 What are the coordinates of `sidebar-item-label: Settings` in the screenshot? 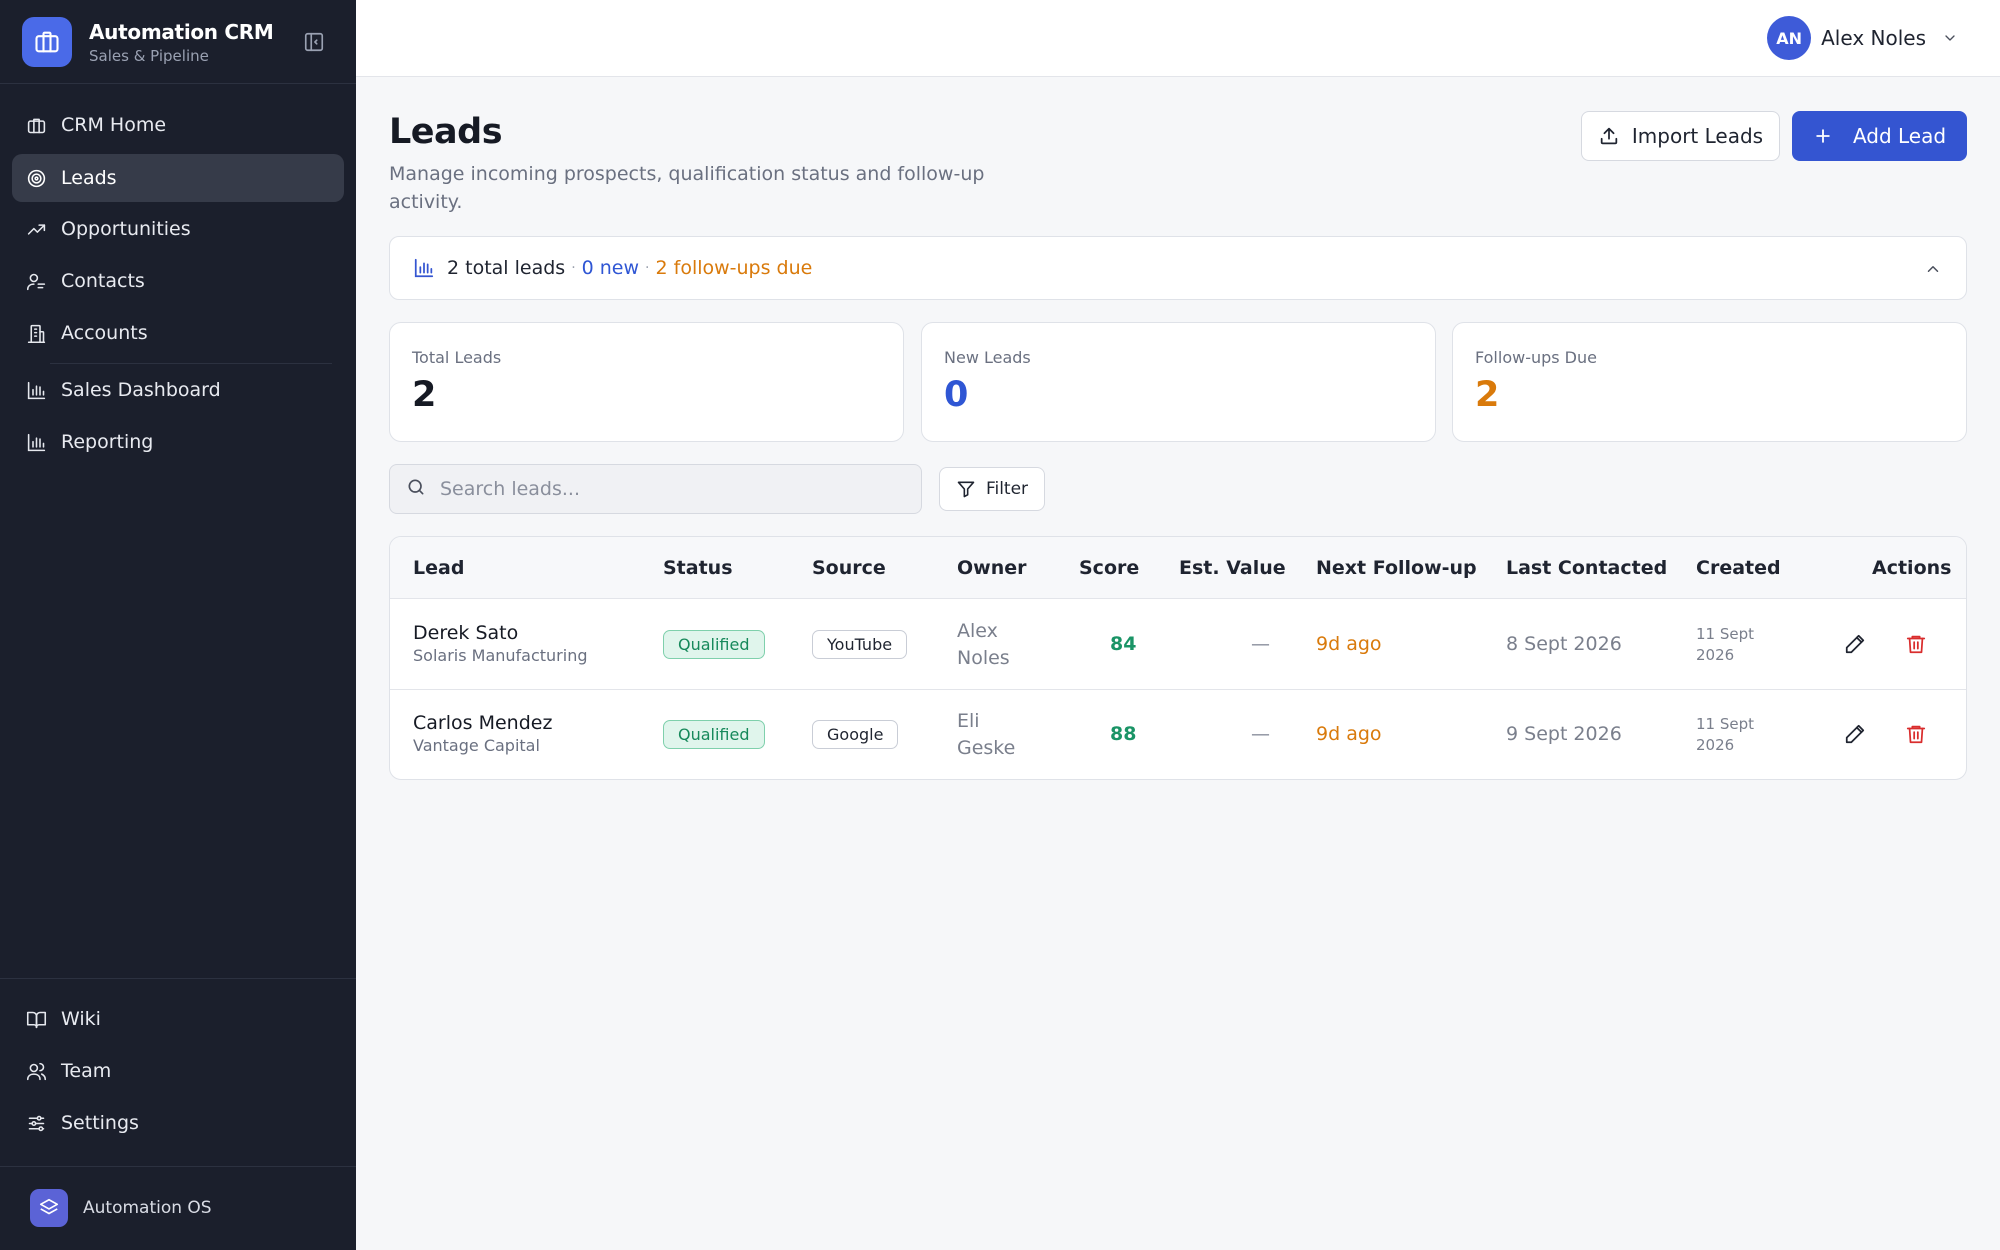 It's located at (100, 1123).